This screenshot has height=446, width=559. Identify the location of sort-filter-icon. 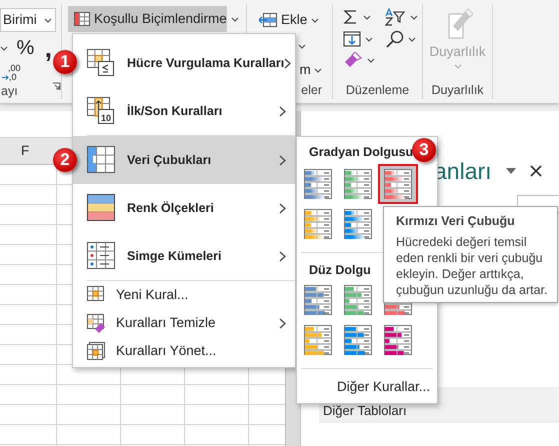
(395, 17).